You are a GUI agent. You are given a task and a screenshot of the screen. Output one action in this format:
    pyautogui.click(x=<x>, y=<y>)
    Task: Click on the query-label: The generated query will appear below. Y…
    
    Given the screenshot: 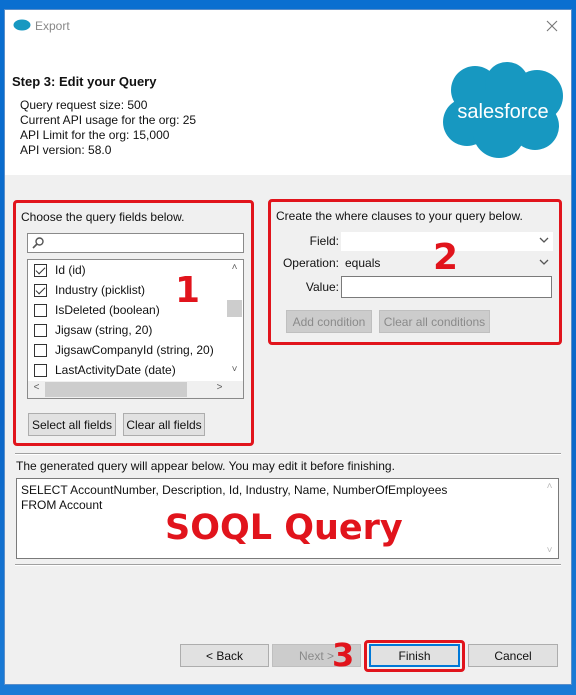 What is the action you would take?
    pyautogui.click(x=205, y=466)
    